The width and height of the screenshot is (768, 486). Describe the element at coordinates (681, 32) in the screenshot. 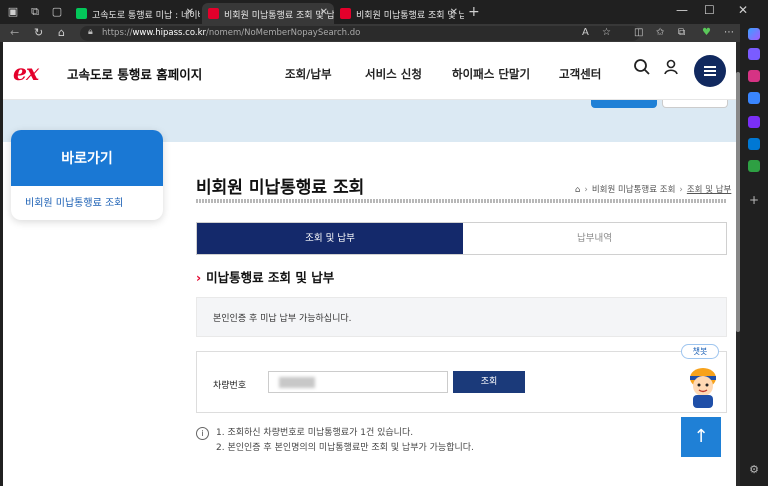

I see `collections-icon: ⧉` at that location.